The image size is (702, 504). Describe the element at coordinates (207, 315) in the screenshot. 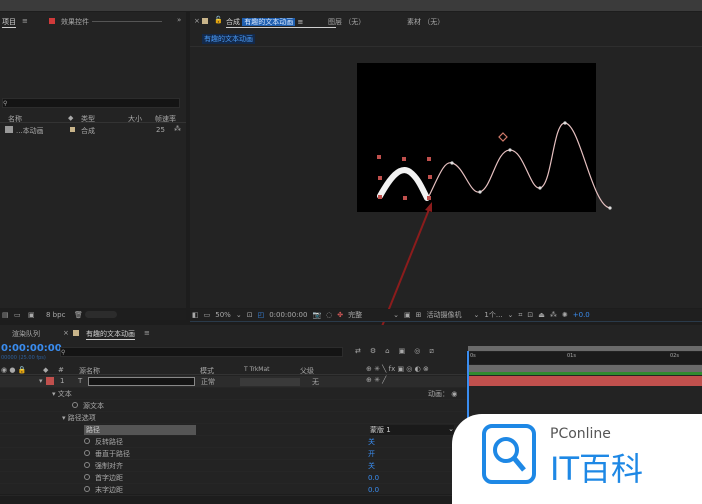

I see `monitor-icon: ▭` at that location.